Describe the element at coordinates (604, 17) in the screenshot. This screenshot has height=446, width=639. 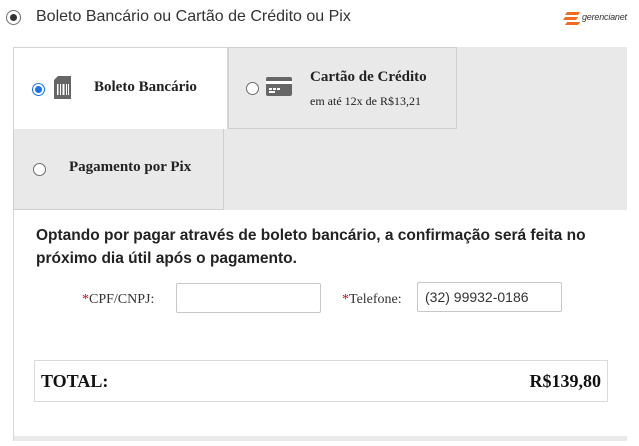
I see `gerencianet-logo-text: gerencianet` at that location.